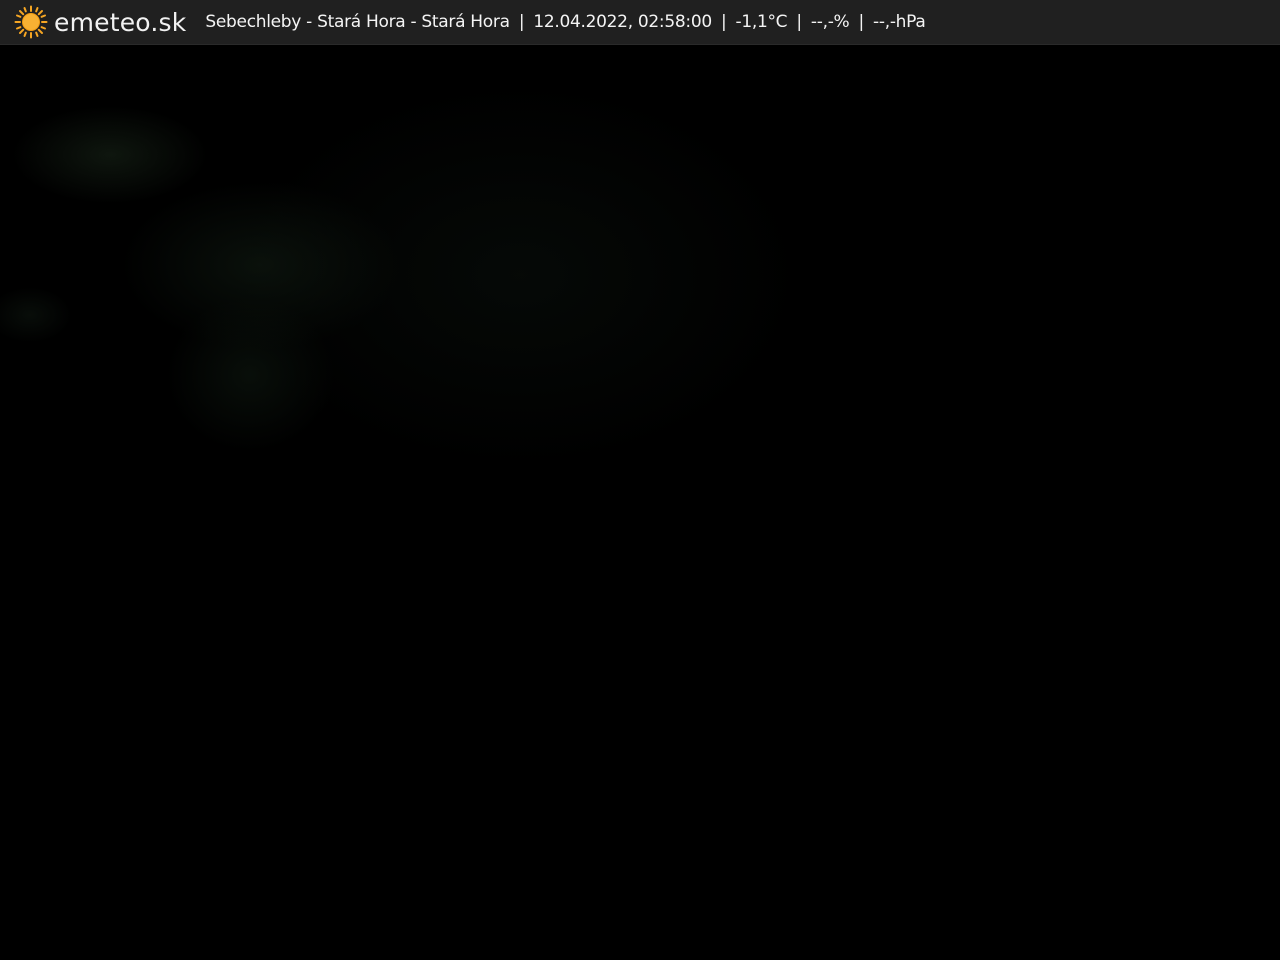 This screenshot has height=960, width=1280. What do you see at coordinates (622, 22) in the screenshot?
I see `timestamp: 12.04.2022, 02:58:00` at bounding box center [622, 22].